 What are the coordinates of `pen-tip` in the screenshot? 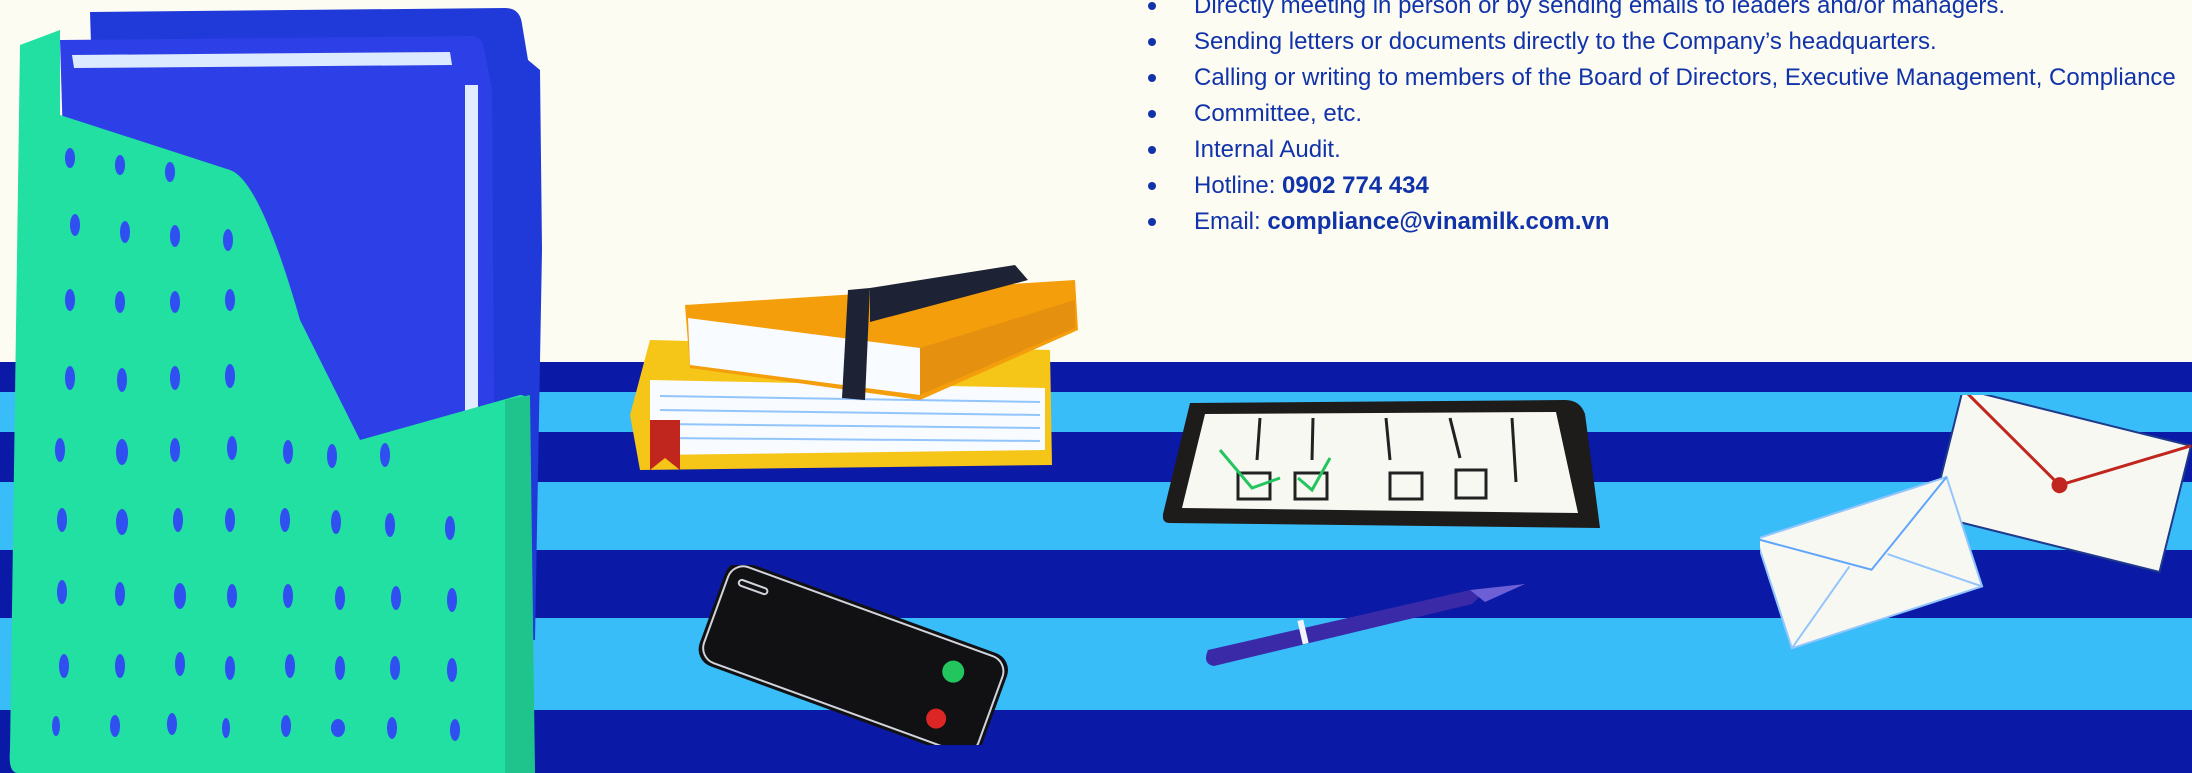 It's located at (1497, 593).